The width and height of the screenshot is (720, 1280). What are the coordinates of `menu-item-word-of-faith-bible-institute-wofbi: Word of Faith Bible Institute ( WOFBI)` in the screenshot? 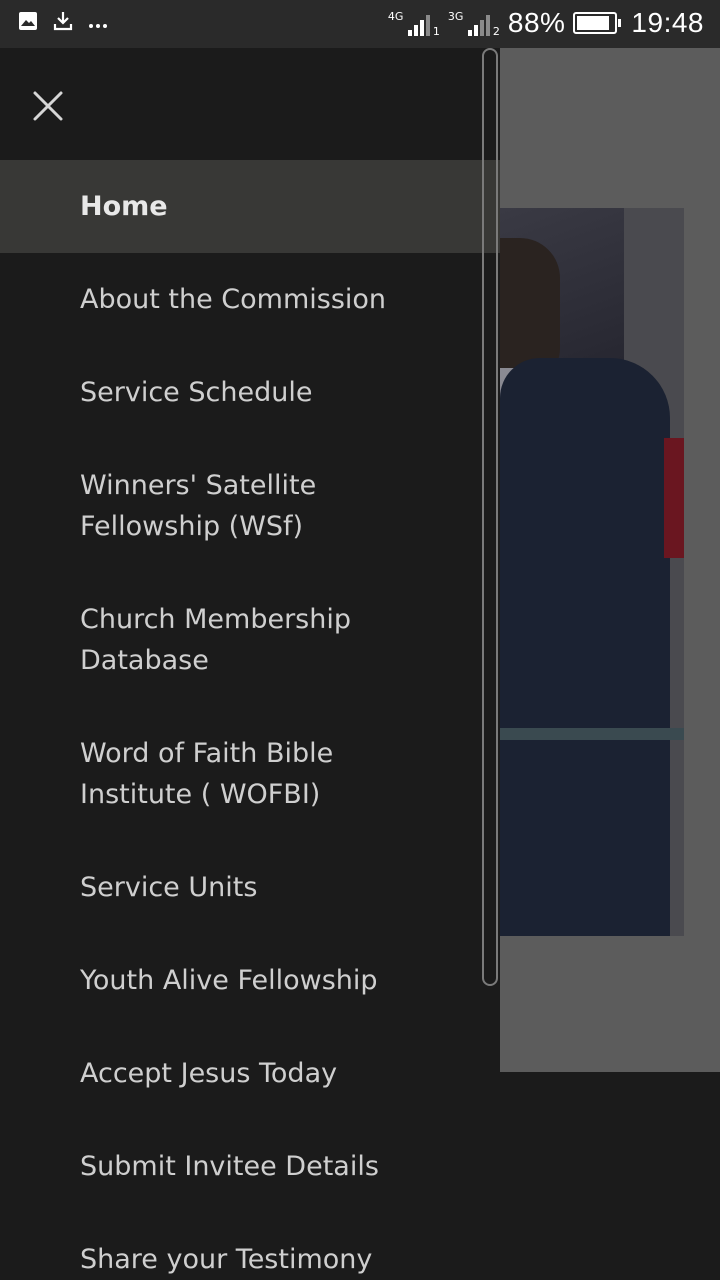 It's located at (250, 774).